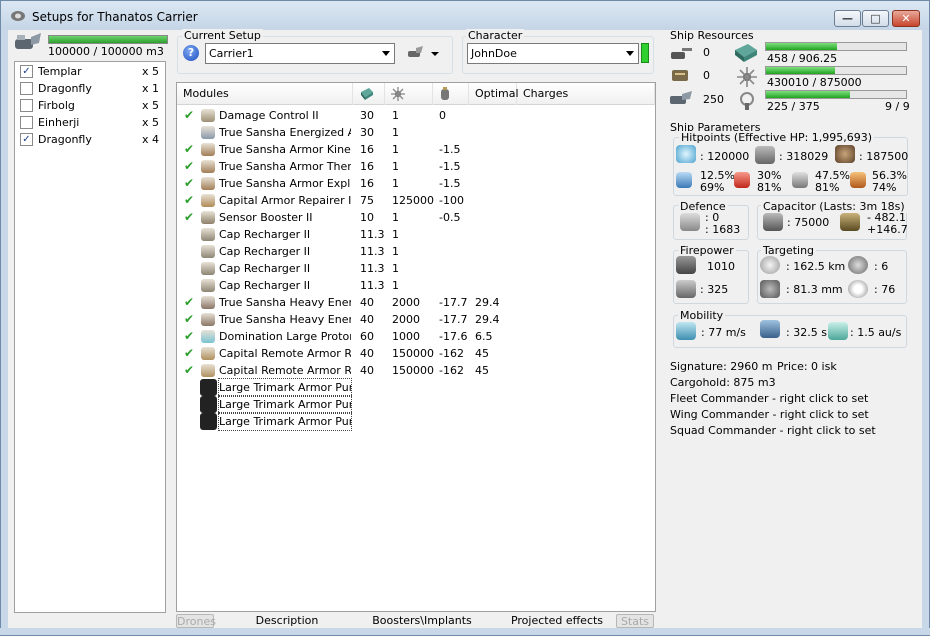  Describe the element at coordinates (495, 35) in the screenshot. I see `character-label: Character` at that location.